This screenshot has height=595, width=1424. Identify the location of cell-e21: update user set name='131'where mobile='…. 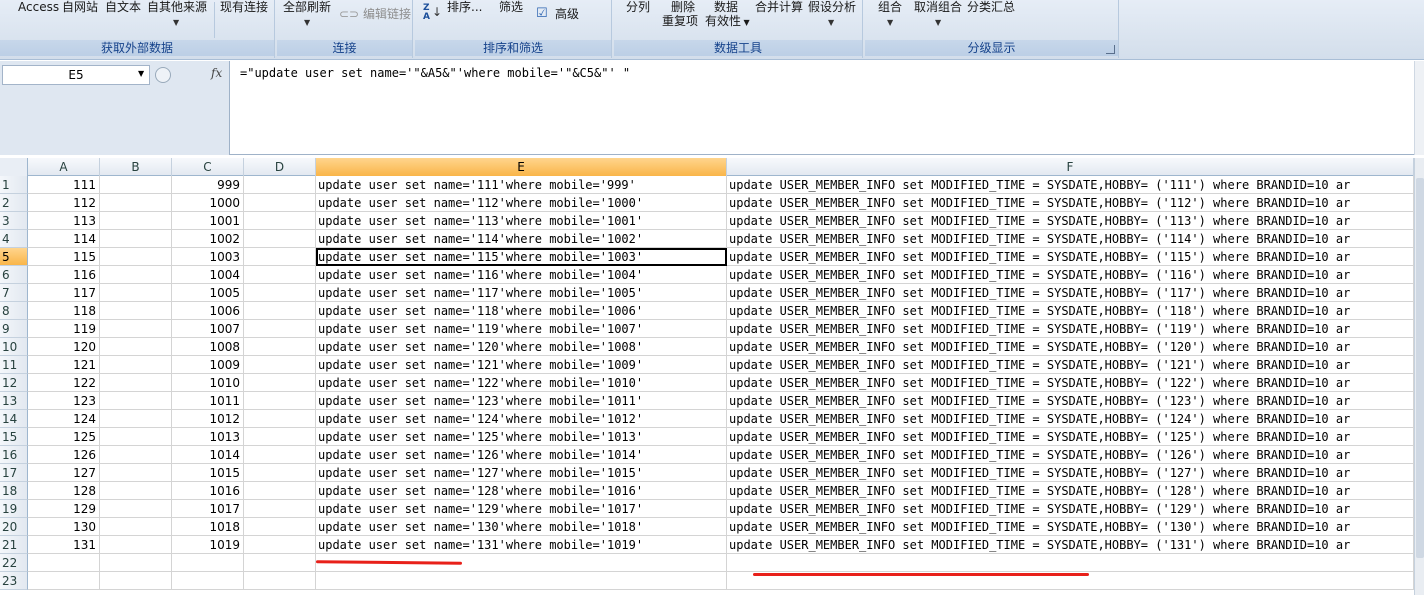
(521, 545).